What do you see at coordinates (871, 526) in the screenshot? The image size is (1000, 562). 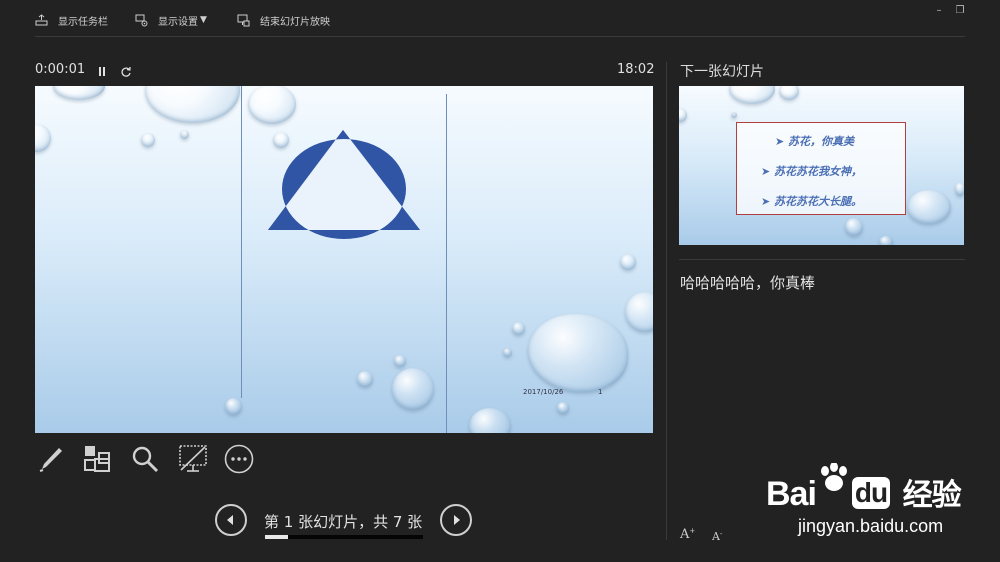 I see `watermark-url: jingyan.baidu.com` at bounding box center [871, 526].